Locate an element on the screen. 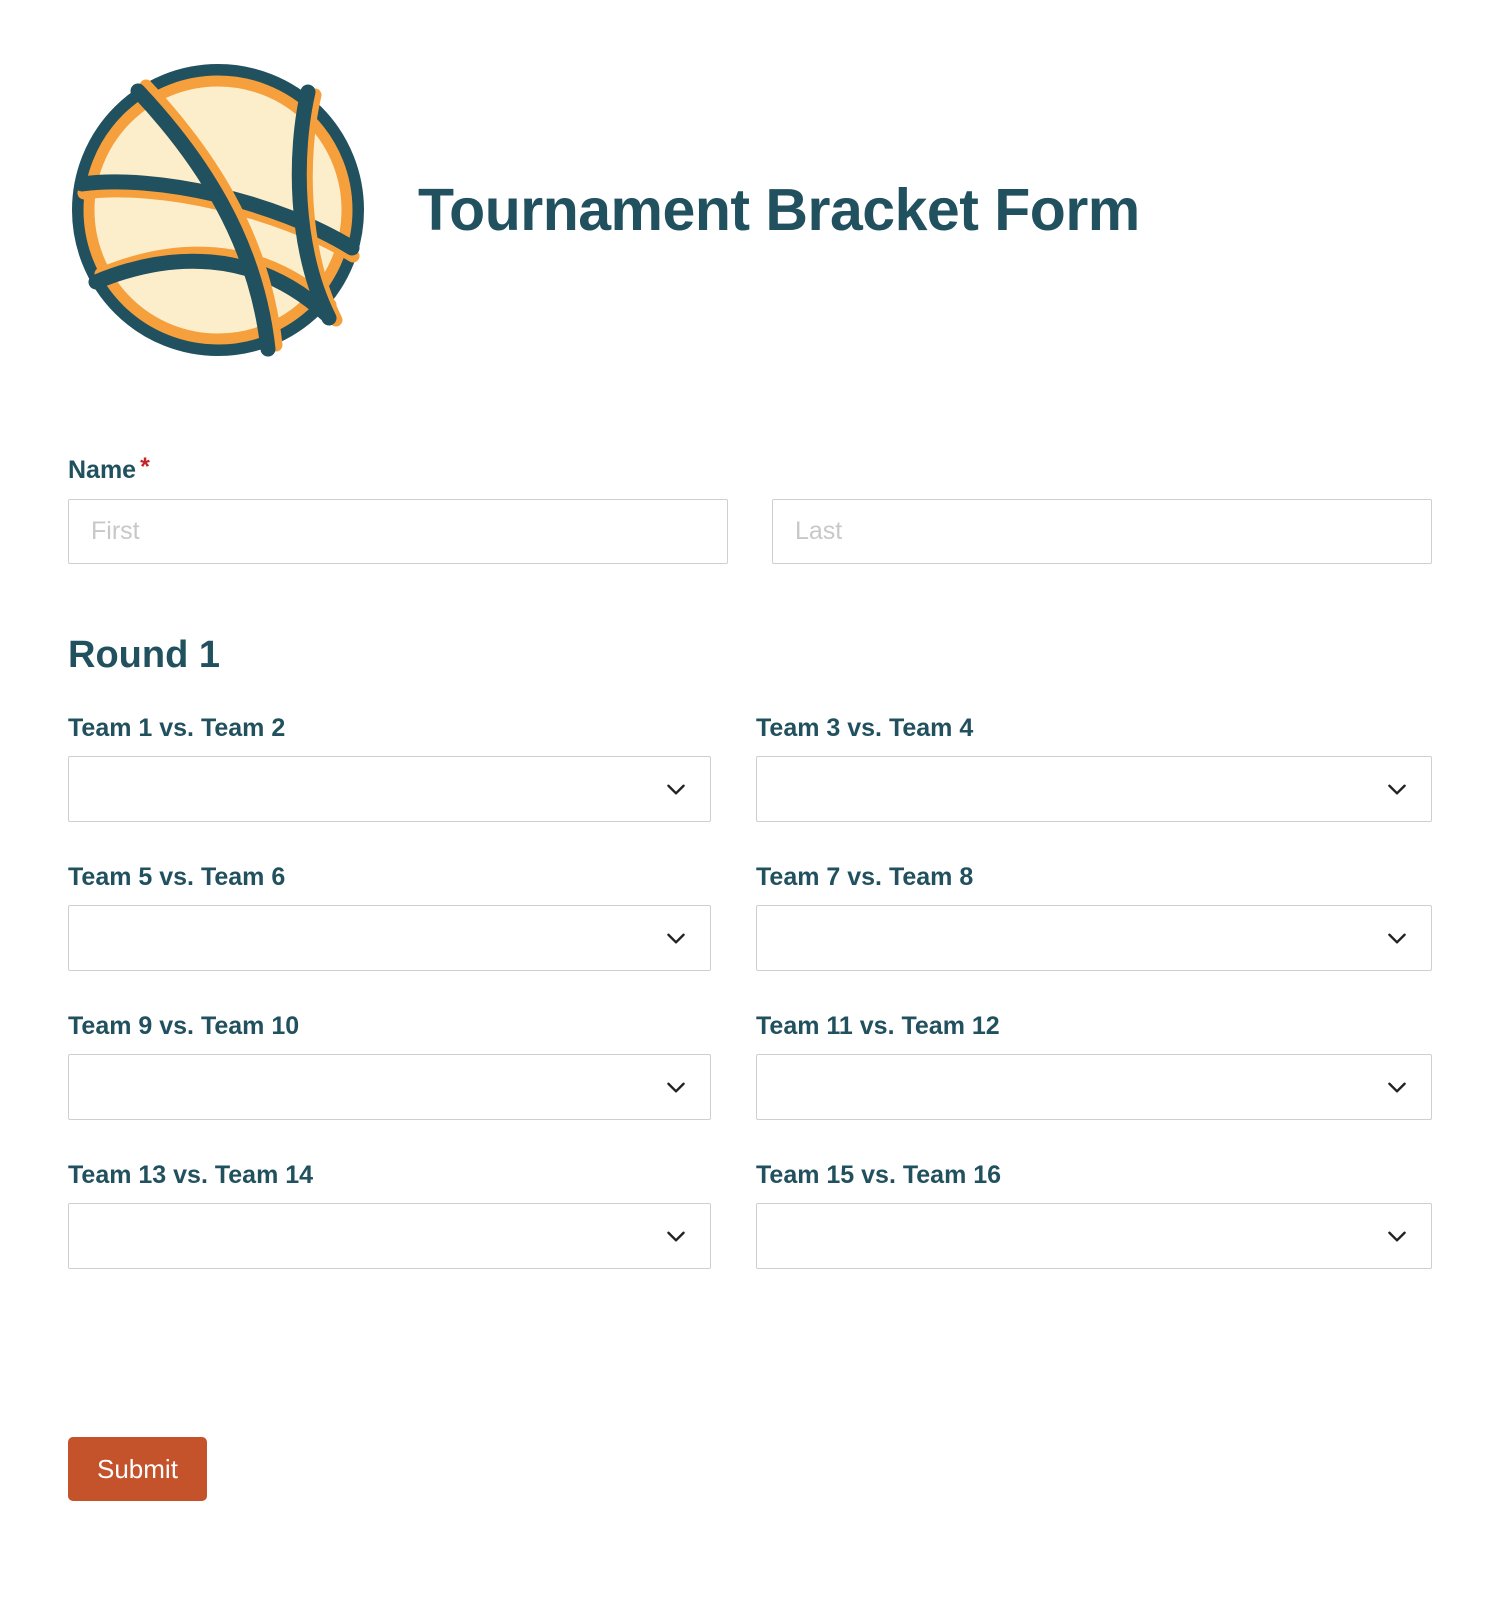  matchup-label: Team 3 vs. Team 4 is located at coordinates (865, 728).